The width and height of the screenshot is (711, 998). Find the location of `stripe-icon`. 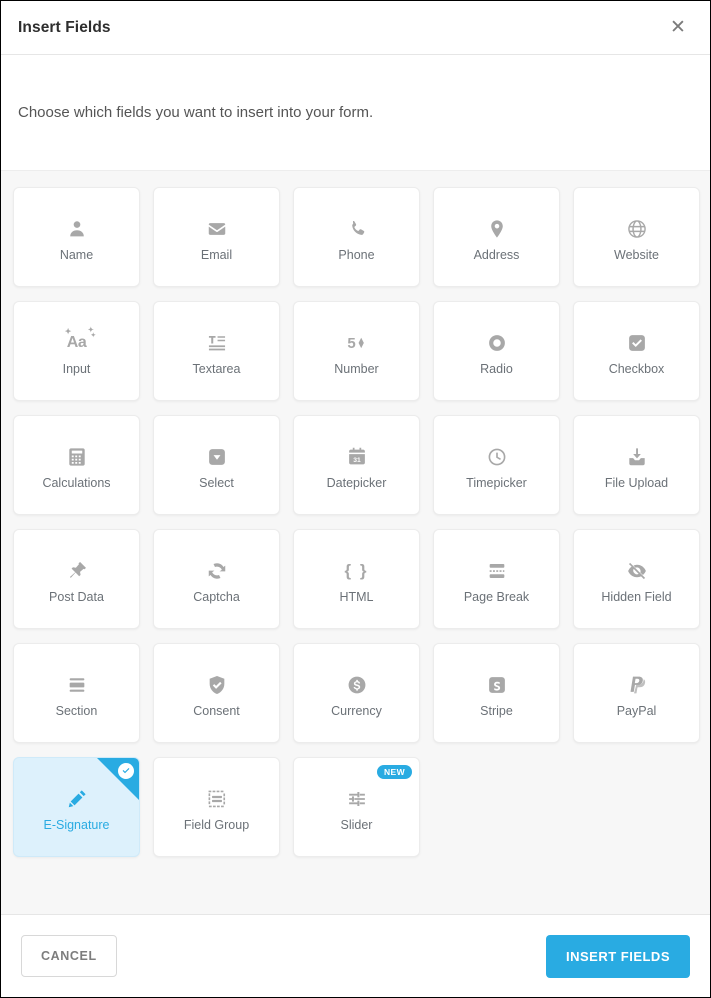

stripe-icon is located at coordinates (497, 685).